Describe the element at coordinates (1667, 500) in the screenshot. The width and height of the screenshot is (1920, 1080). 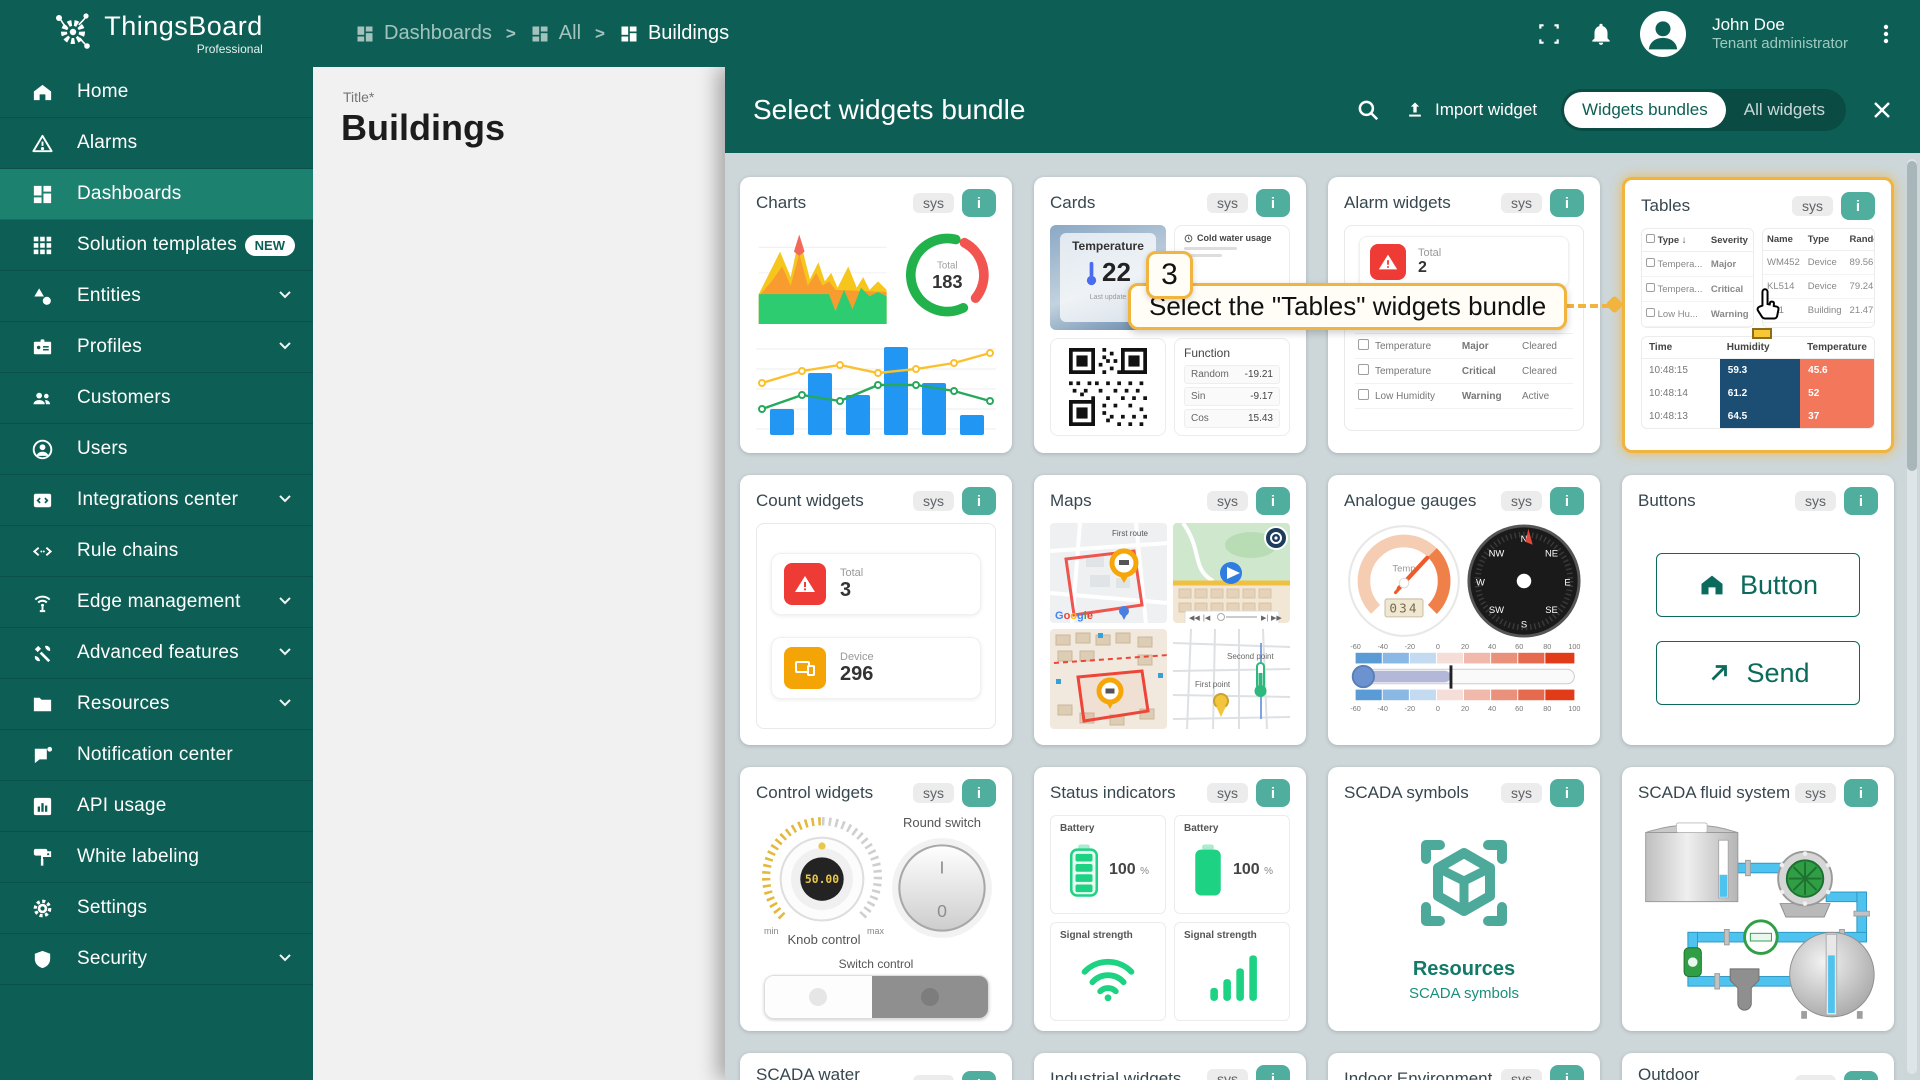
I see `bundle-title: Buttons` at that location.